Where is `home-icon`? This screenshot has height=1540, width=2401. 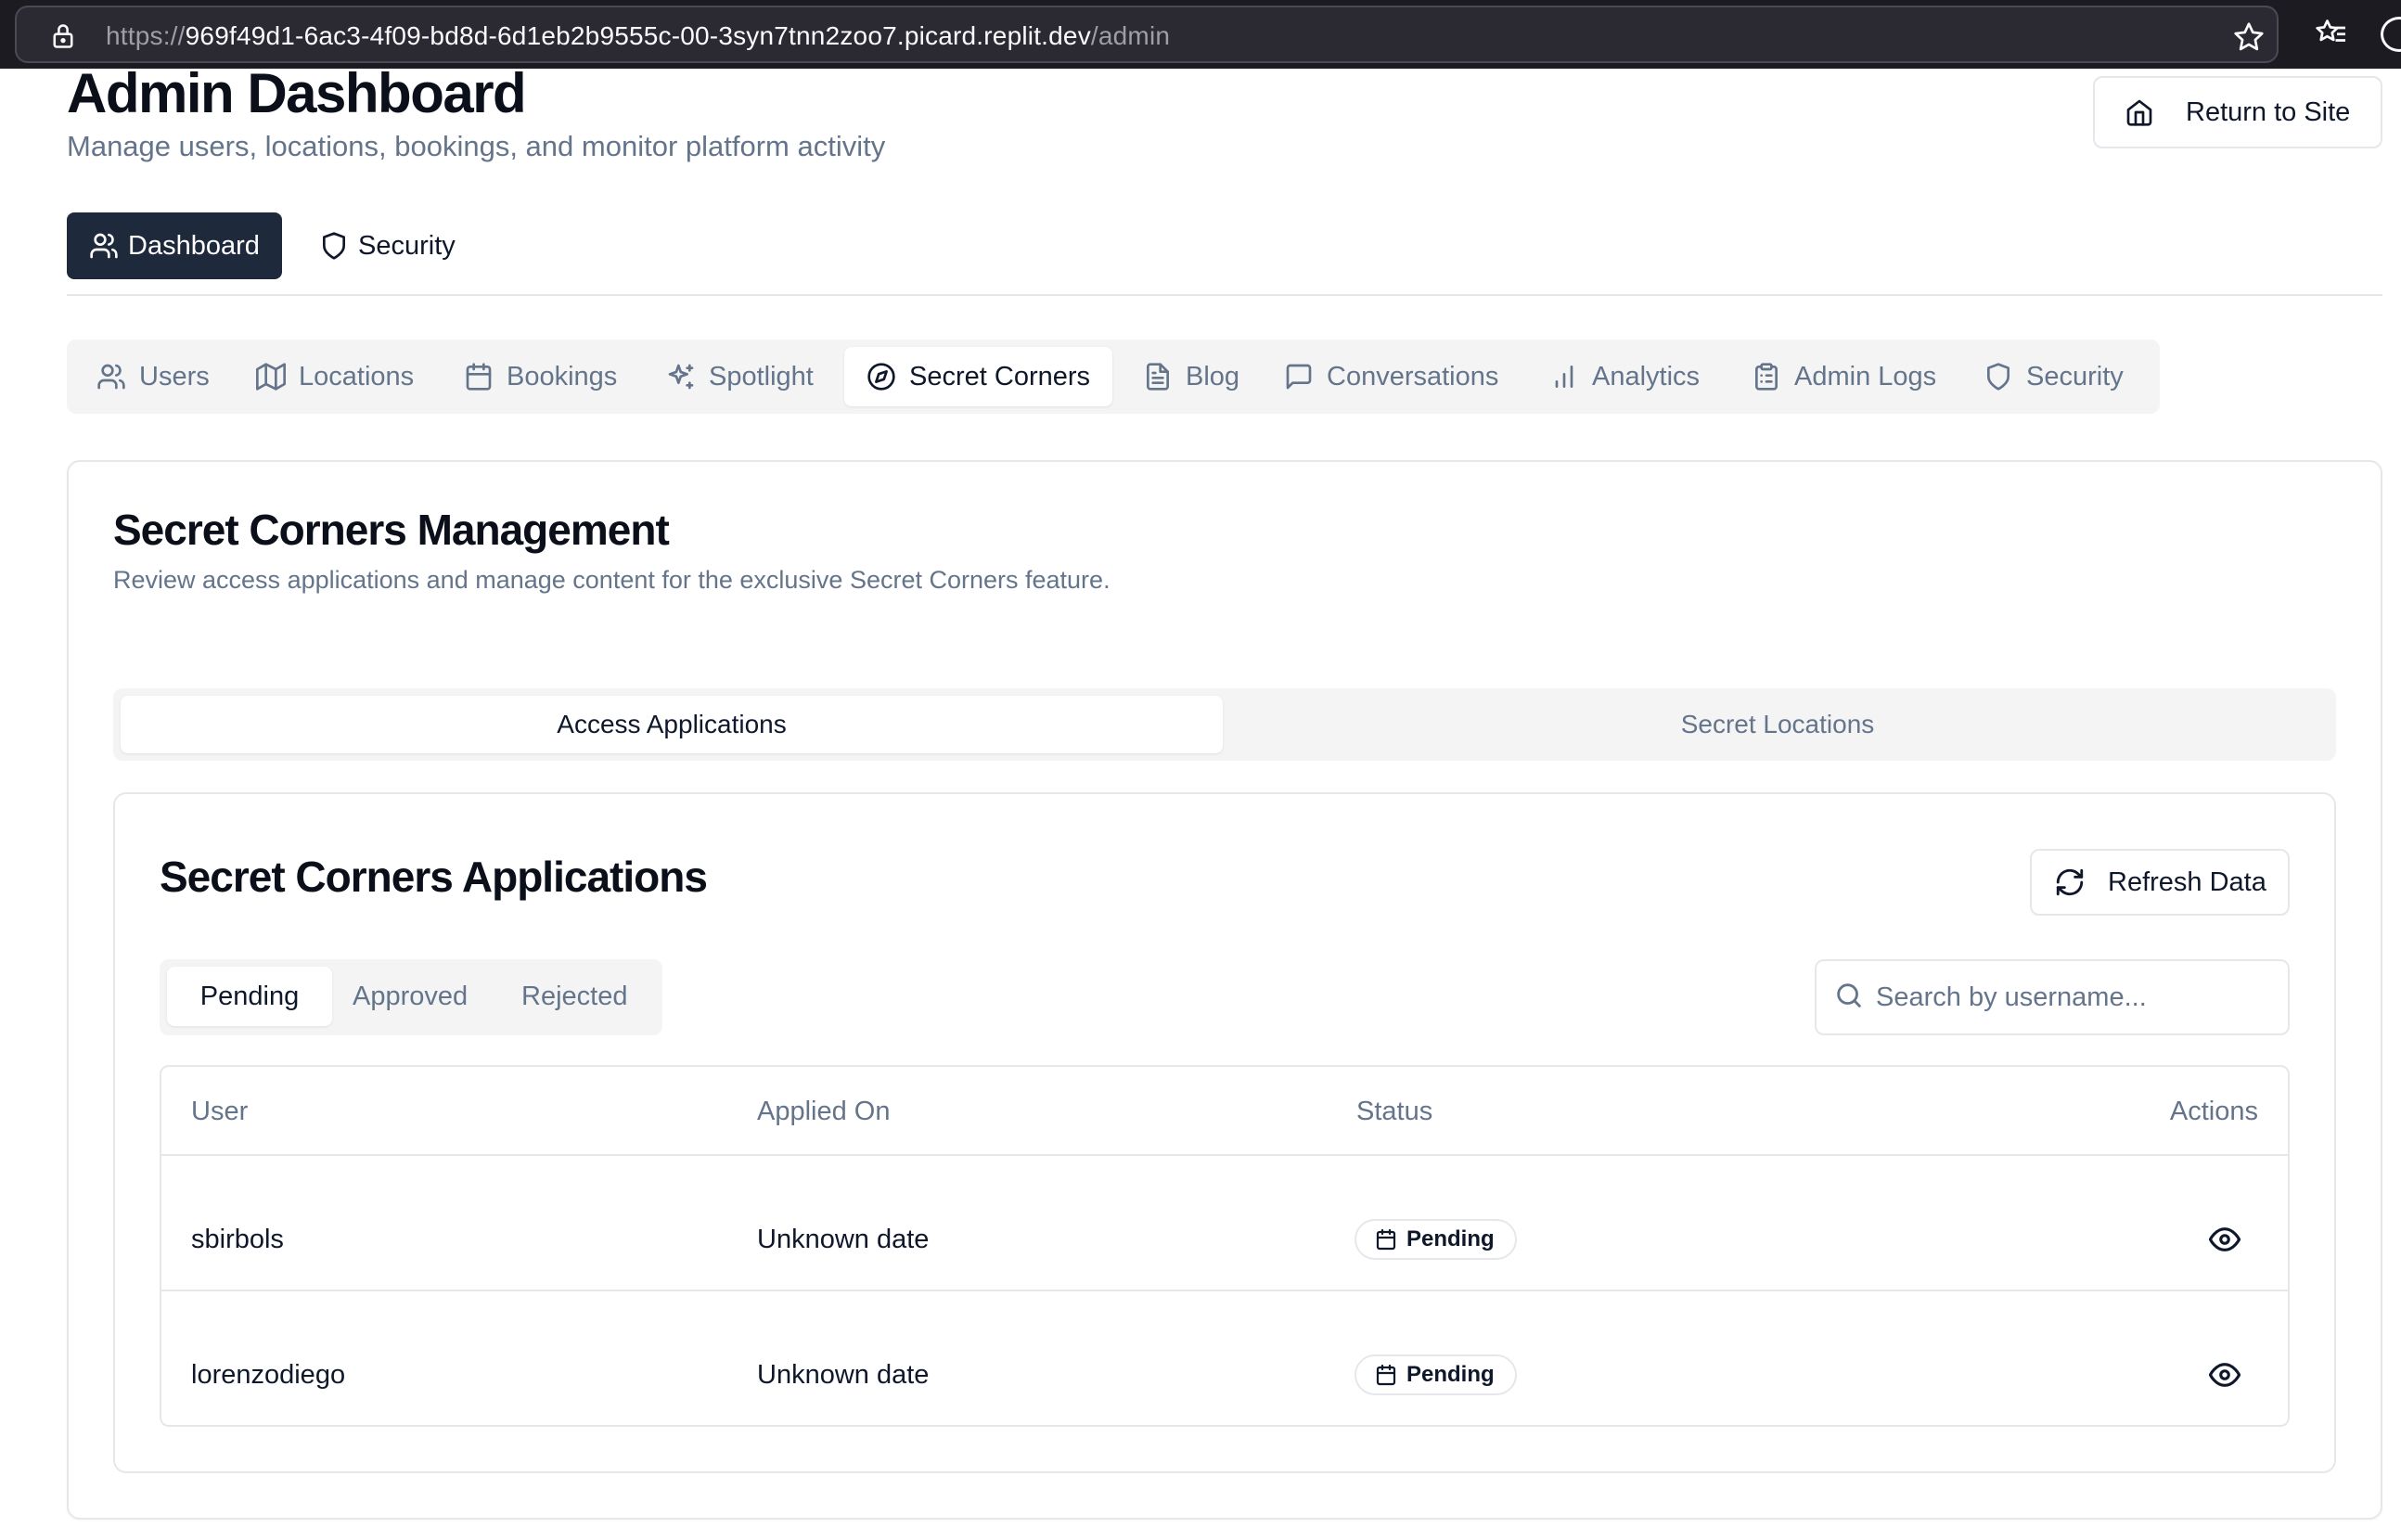 home-icon is located at coordinates (2139, 112).